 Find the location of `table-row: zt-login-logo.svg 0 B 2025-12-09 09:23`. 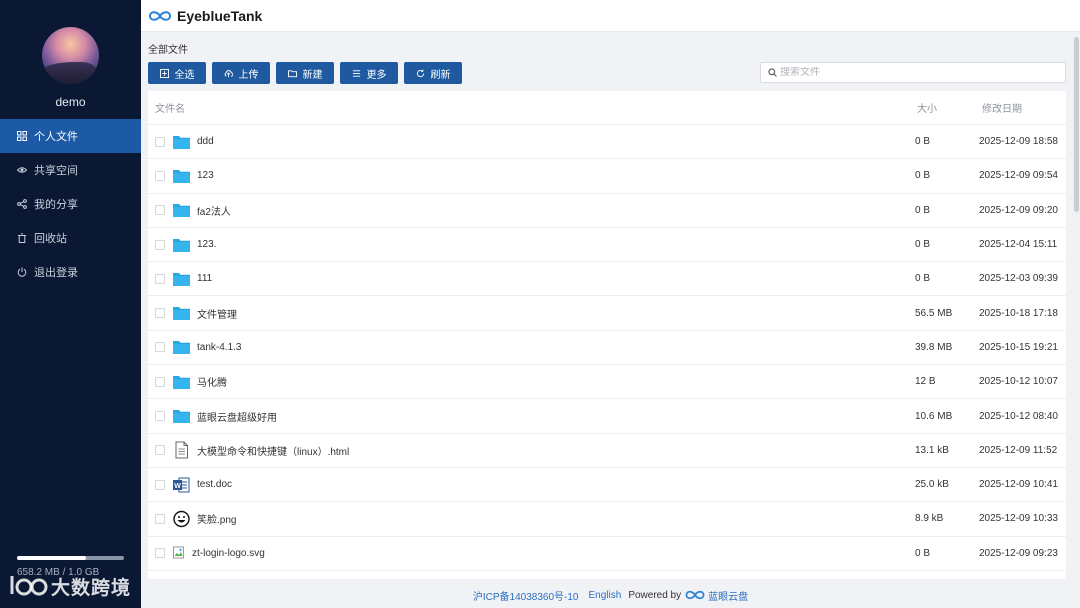

table-row: zt-login-logo.svg 0 B 2025-12-09 09:23 is located at coordinates (607, 554).